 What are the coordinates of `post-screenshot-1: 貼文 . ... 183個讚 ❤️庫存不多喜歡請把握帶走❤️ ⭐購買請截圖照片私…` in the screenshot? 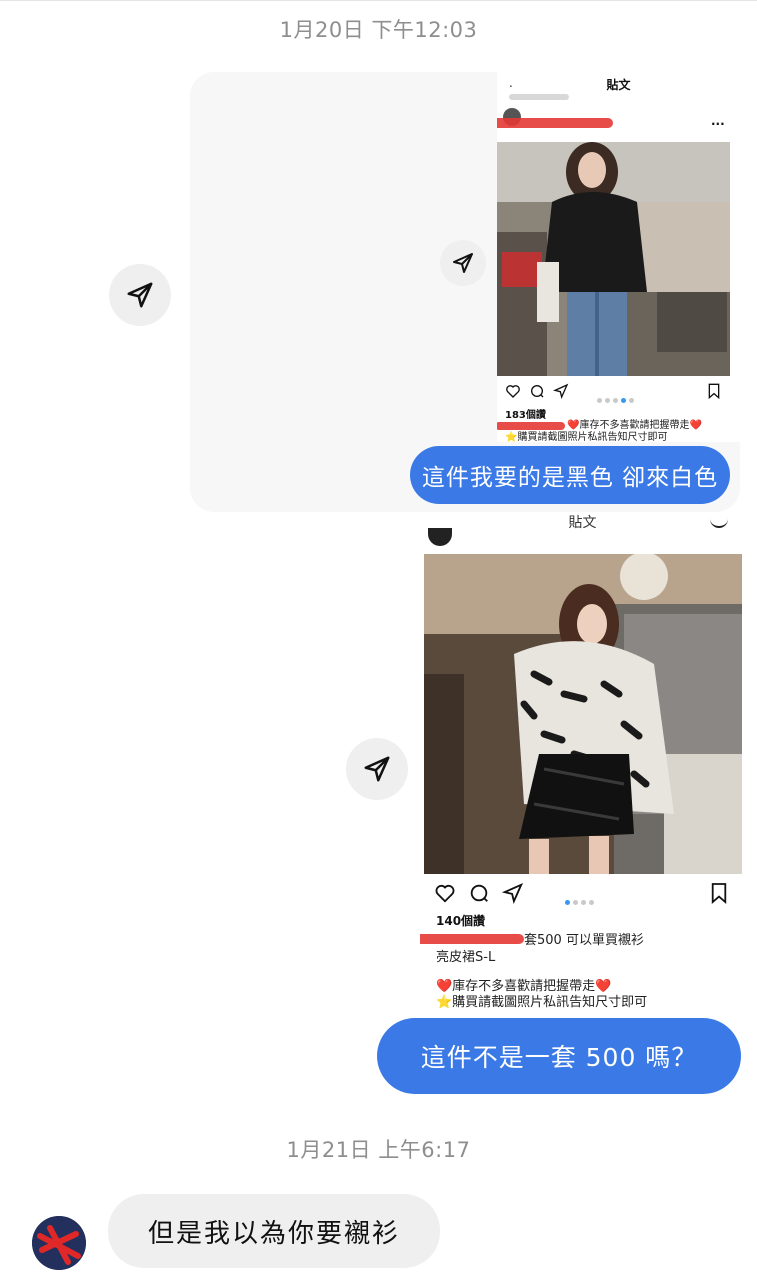 It's located at (618, 257).